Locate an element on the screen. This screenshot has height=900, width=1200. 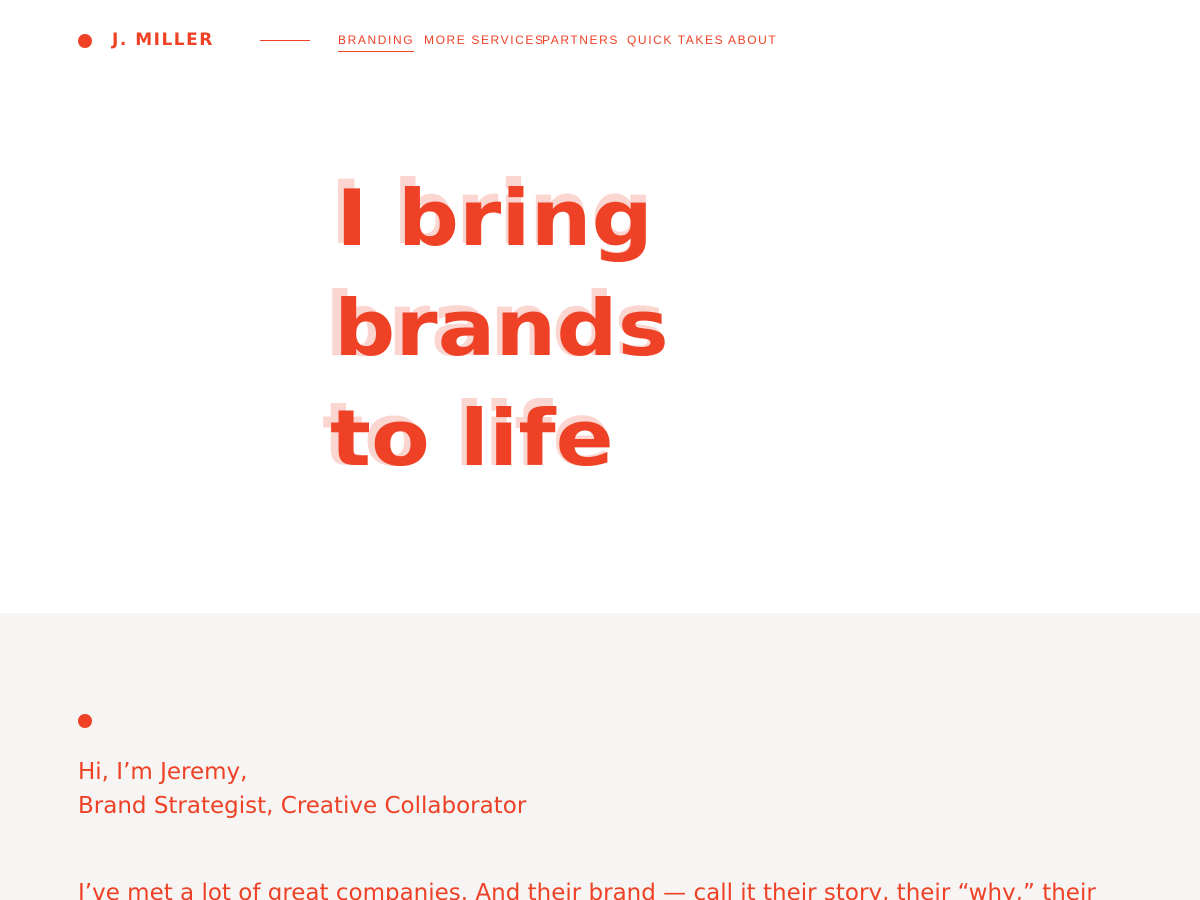
hero-line-1: I bring is located at coordinates (494, 218).